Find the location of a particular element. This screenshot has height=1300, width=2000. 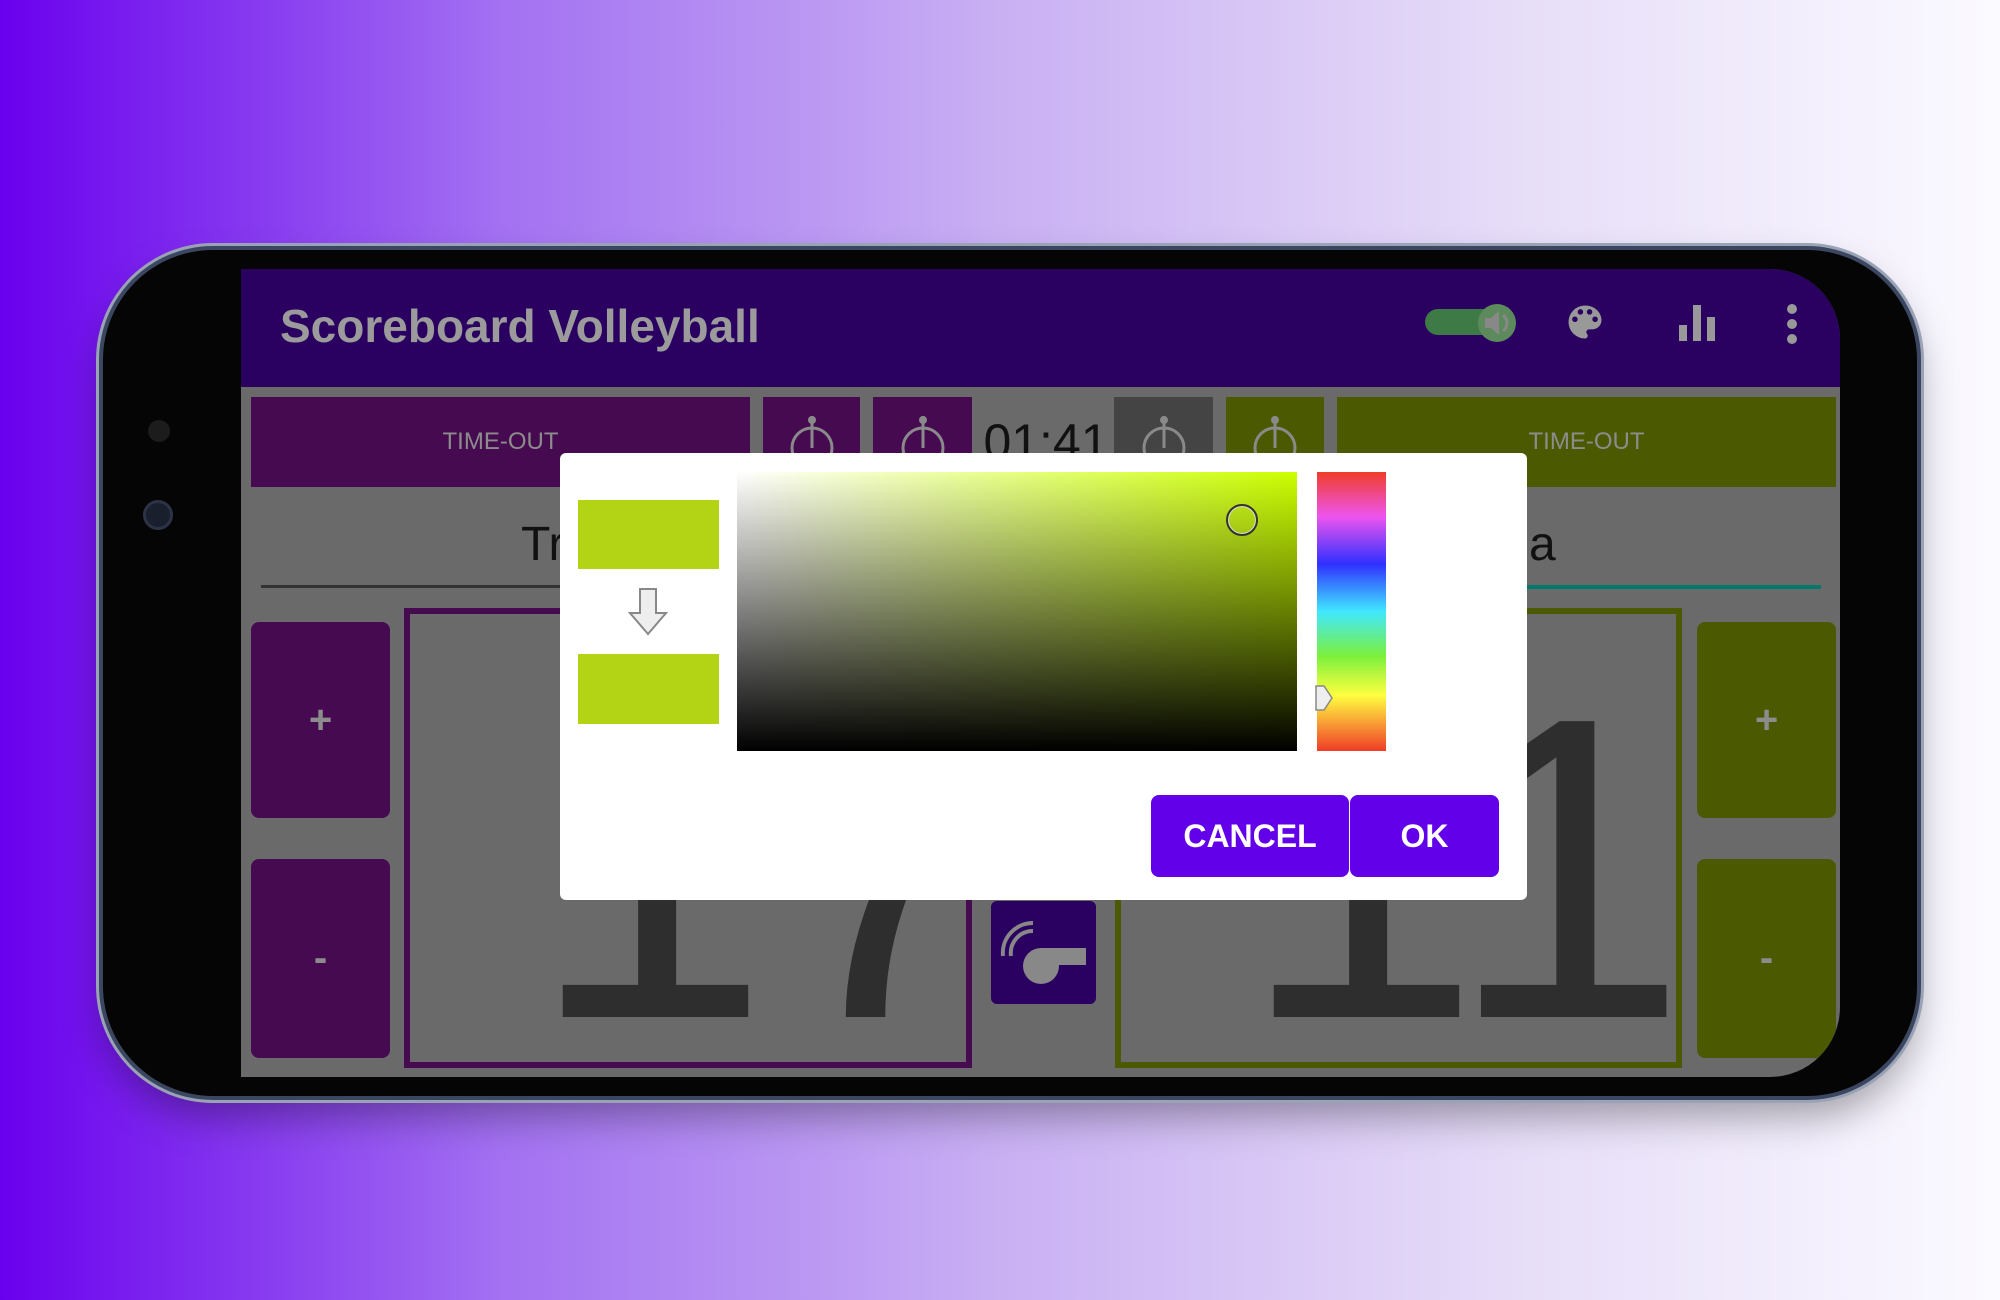

color-selector-handle is located at coordinates (1242, 520).